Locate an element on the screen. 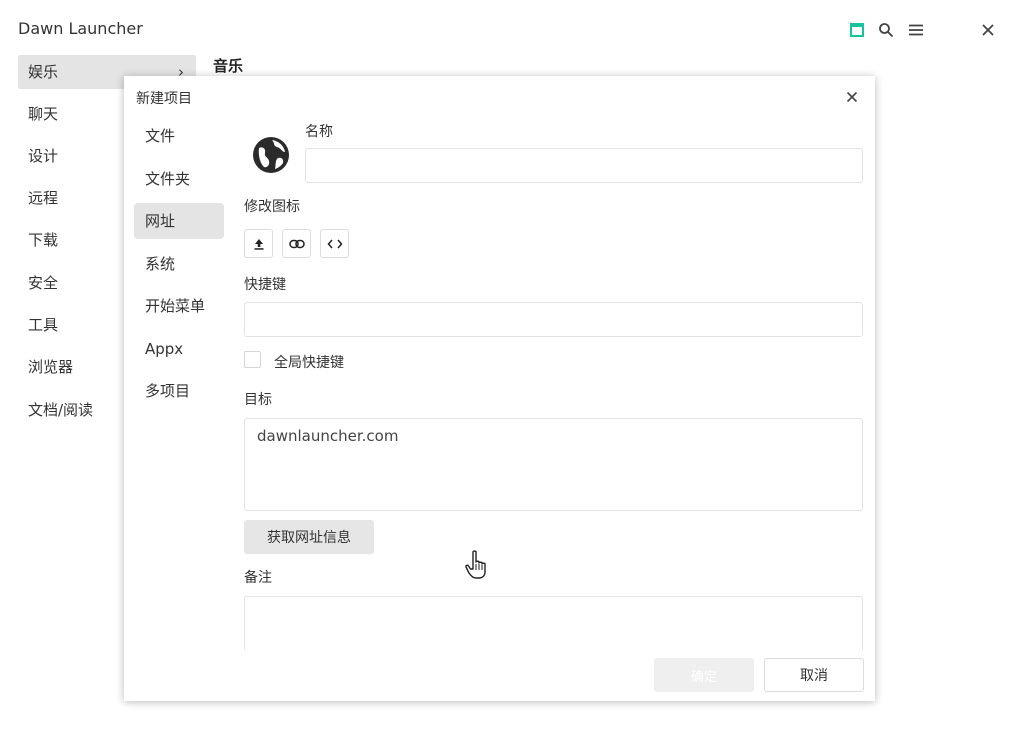 This screenshot has width=1015, height=736. sidebar-item-label: 聊天 is located at coordinates (43, 114).